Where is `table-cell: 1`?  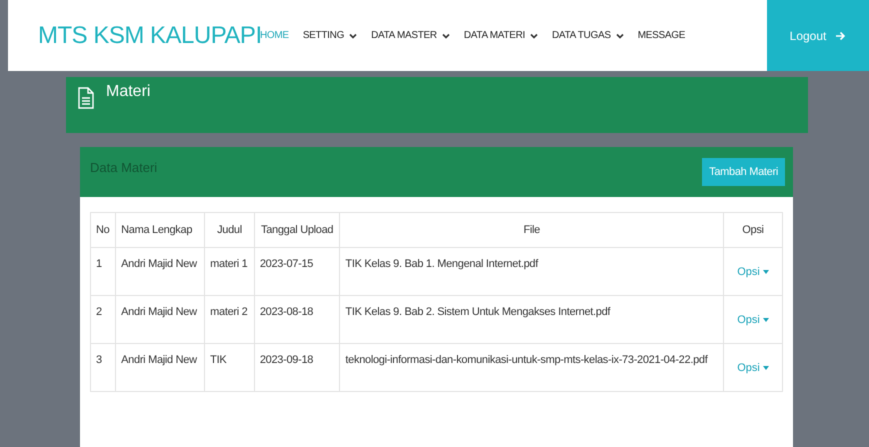 table-cell: 1 is located at coordinates (103, 272).